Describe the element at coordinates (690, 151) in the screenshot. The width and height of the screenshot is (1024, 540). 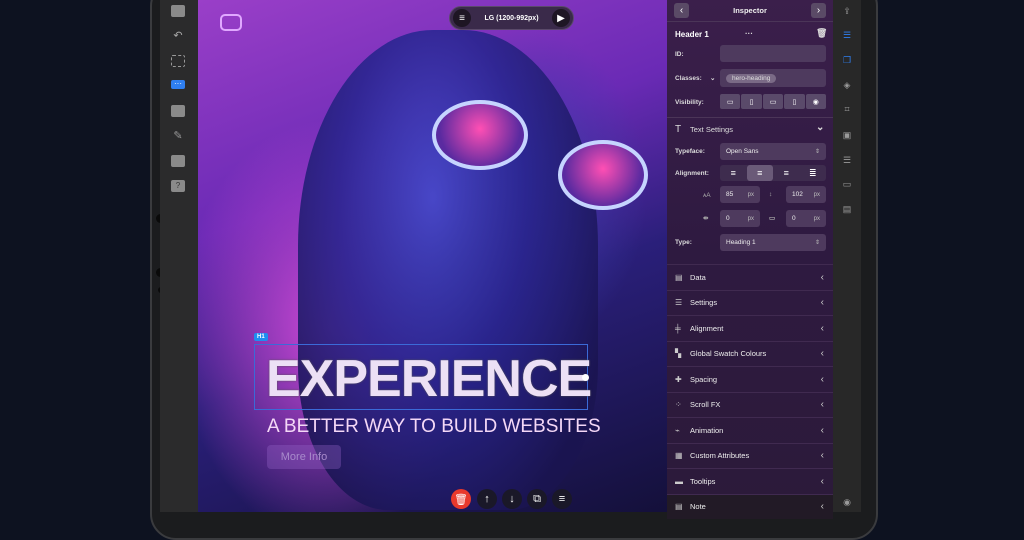
I see `typeface-label: Typeface:` at that location.